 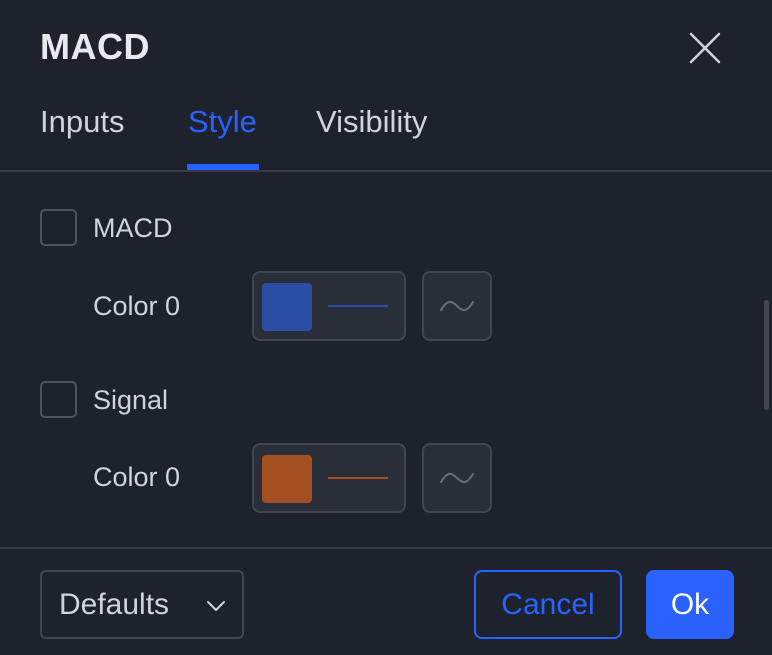 I want to click on signal-color-button, so click(x=329, y=478).